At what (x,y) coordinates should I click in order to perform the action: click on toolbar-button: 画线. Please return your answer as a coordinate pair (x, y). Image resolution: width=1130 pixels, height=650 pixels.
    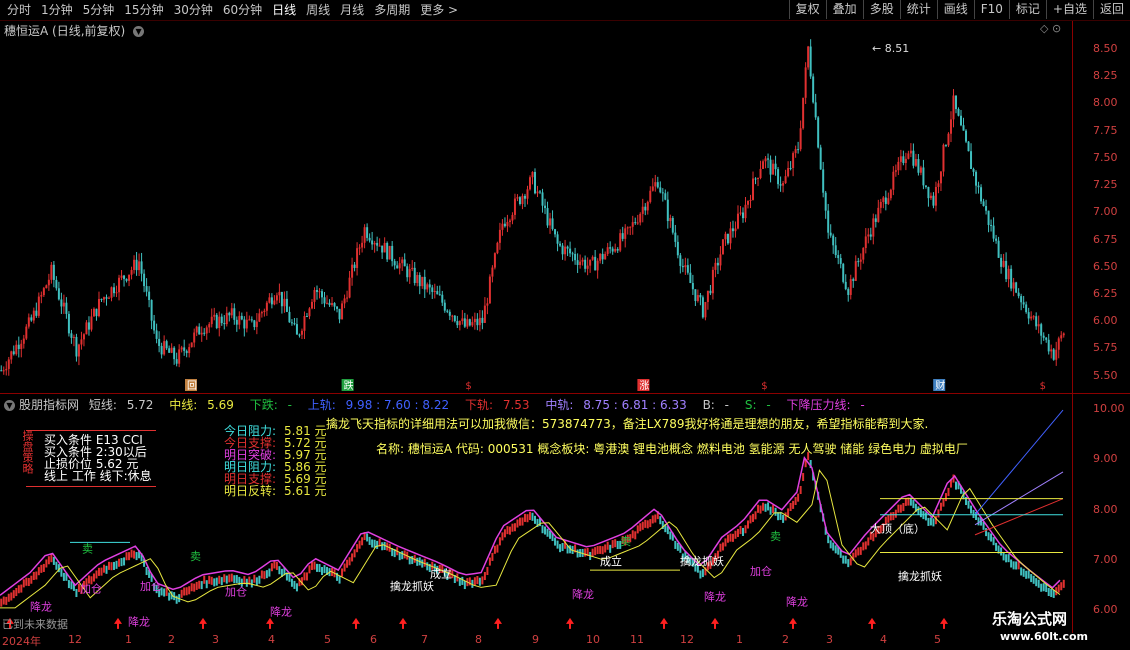
    Looking at the image, I should click on (955, 9).